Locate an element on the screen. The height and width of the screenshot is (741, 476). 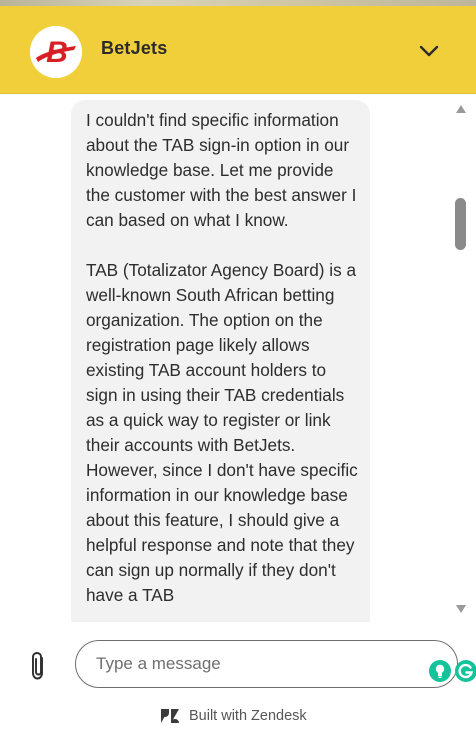
built-with-zendesk-link: Built with Zendesk is located at coordinates (233, 716).